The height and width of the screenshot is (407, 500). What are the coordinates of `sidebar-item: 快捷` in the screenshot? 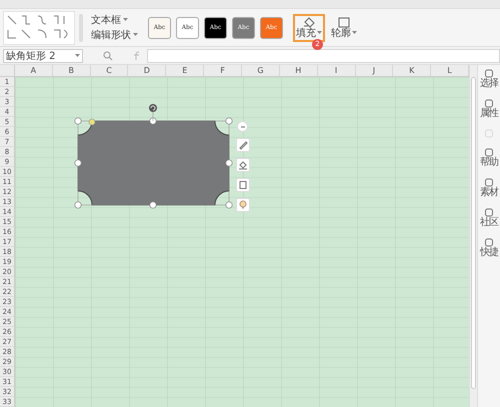 It's located at (489, 248).